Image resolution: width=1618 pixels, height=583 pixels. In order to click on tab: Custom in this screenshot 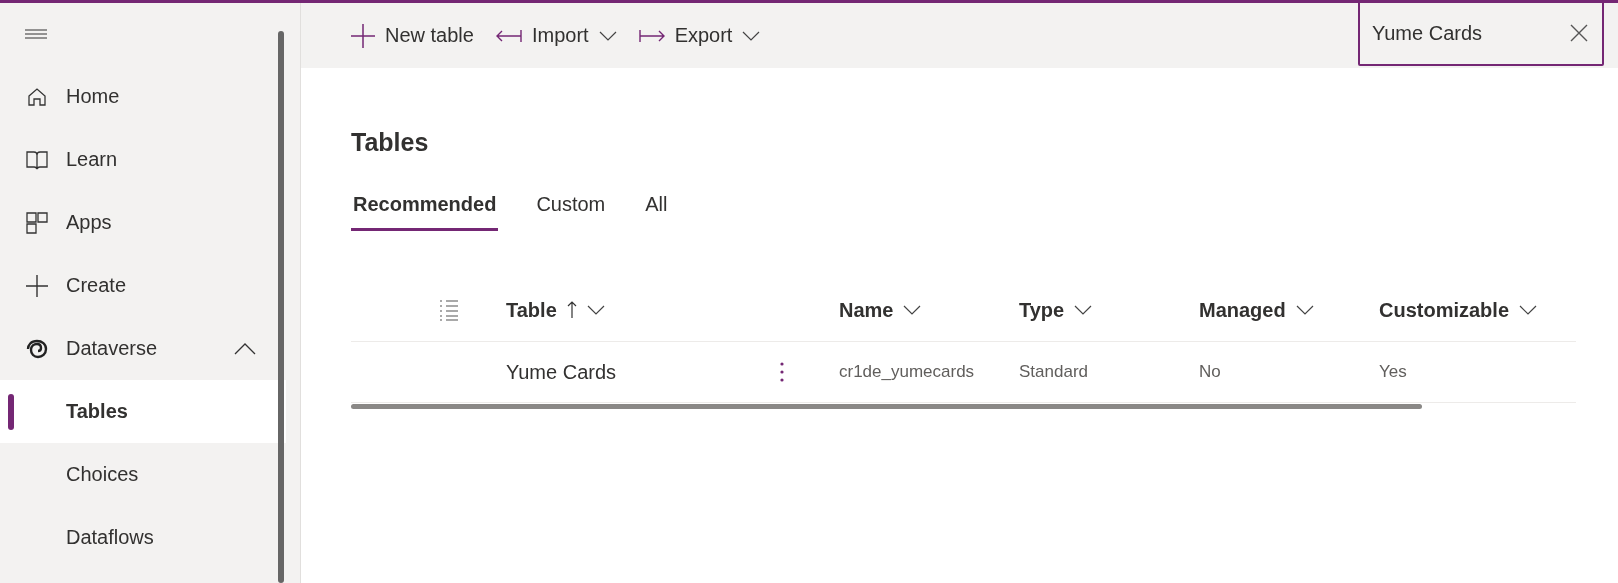, I will do `click(571, 208)`.